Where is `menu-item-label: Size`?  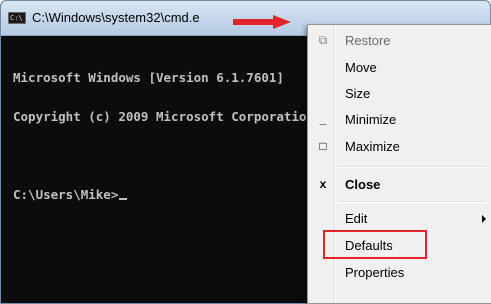
menu-item-label: Size is located at coordinates (358, 93).